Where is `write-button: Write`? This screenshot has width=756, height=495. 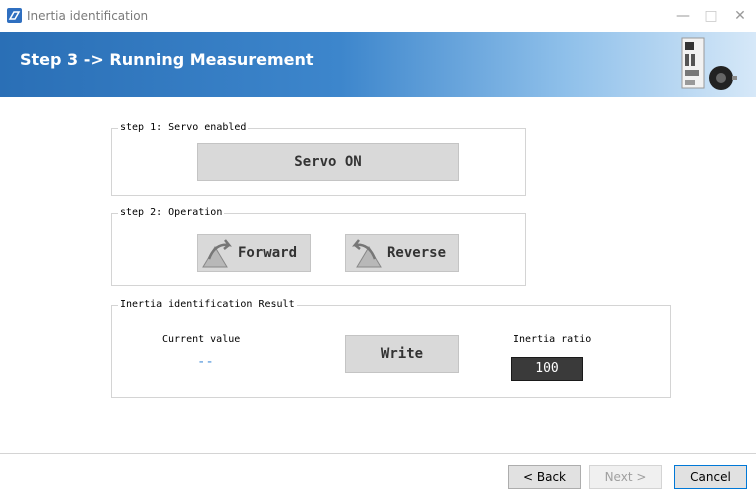 write-button: Write is located at coordinates (402, 354).